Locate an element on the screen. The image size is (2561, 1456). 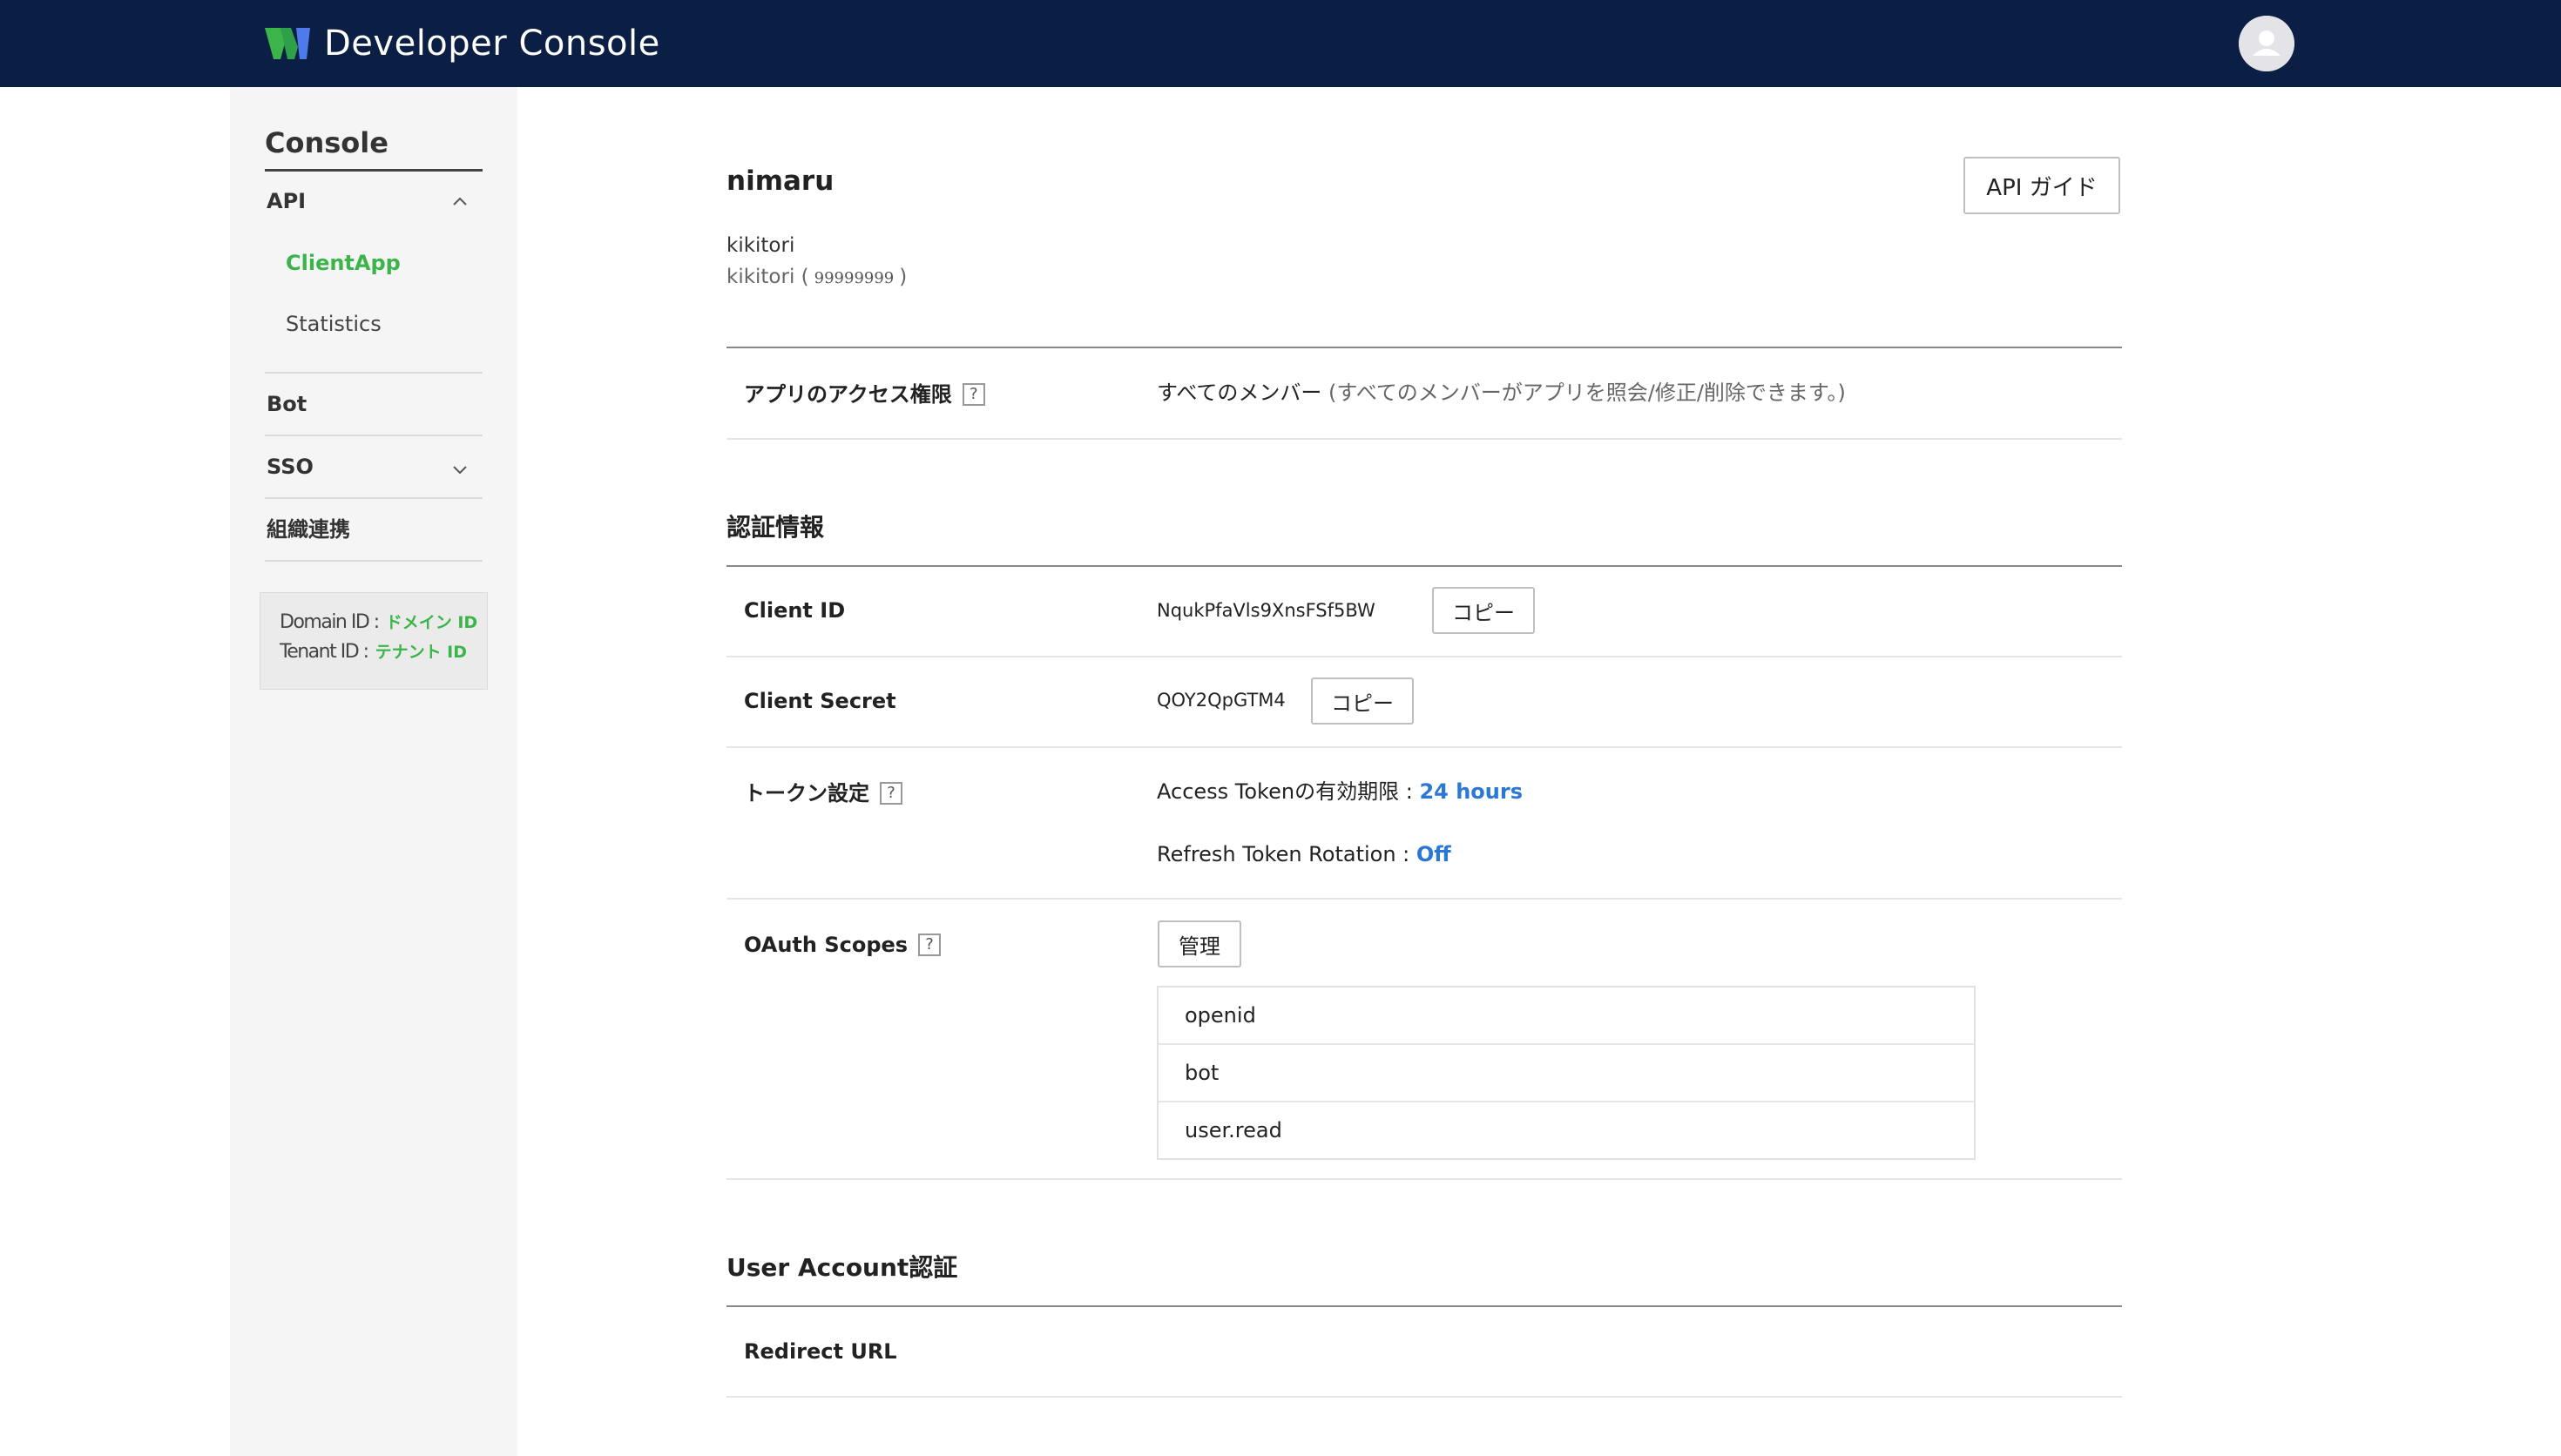
scope-item: openid is located at coordinates (1566, 1016).